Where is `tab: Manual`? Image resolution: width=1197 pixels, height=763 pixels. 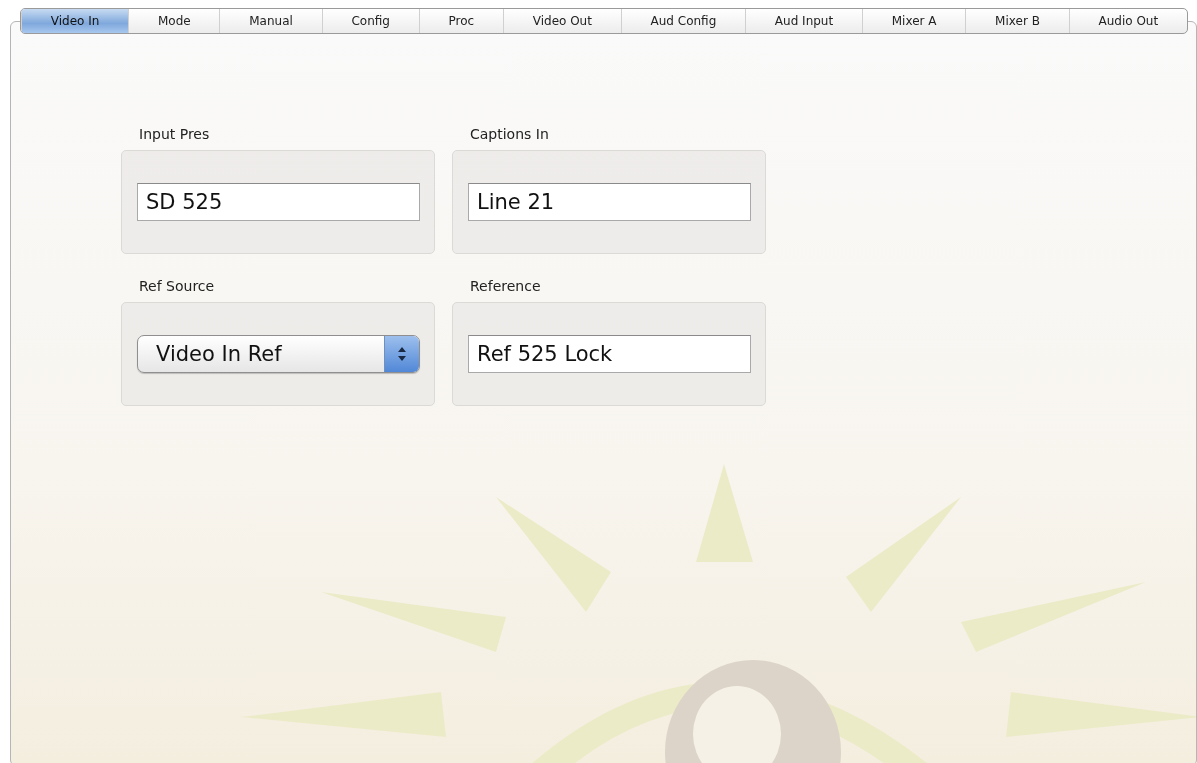
tab: Manual is located at coordinates (270, 21).